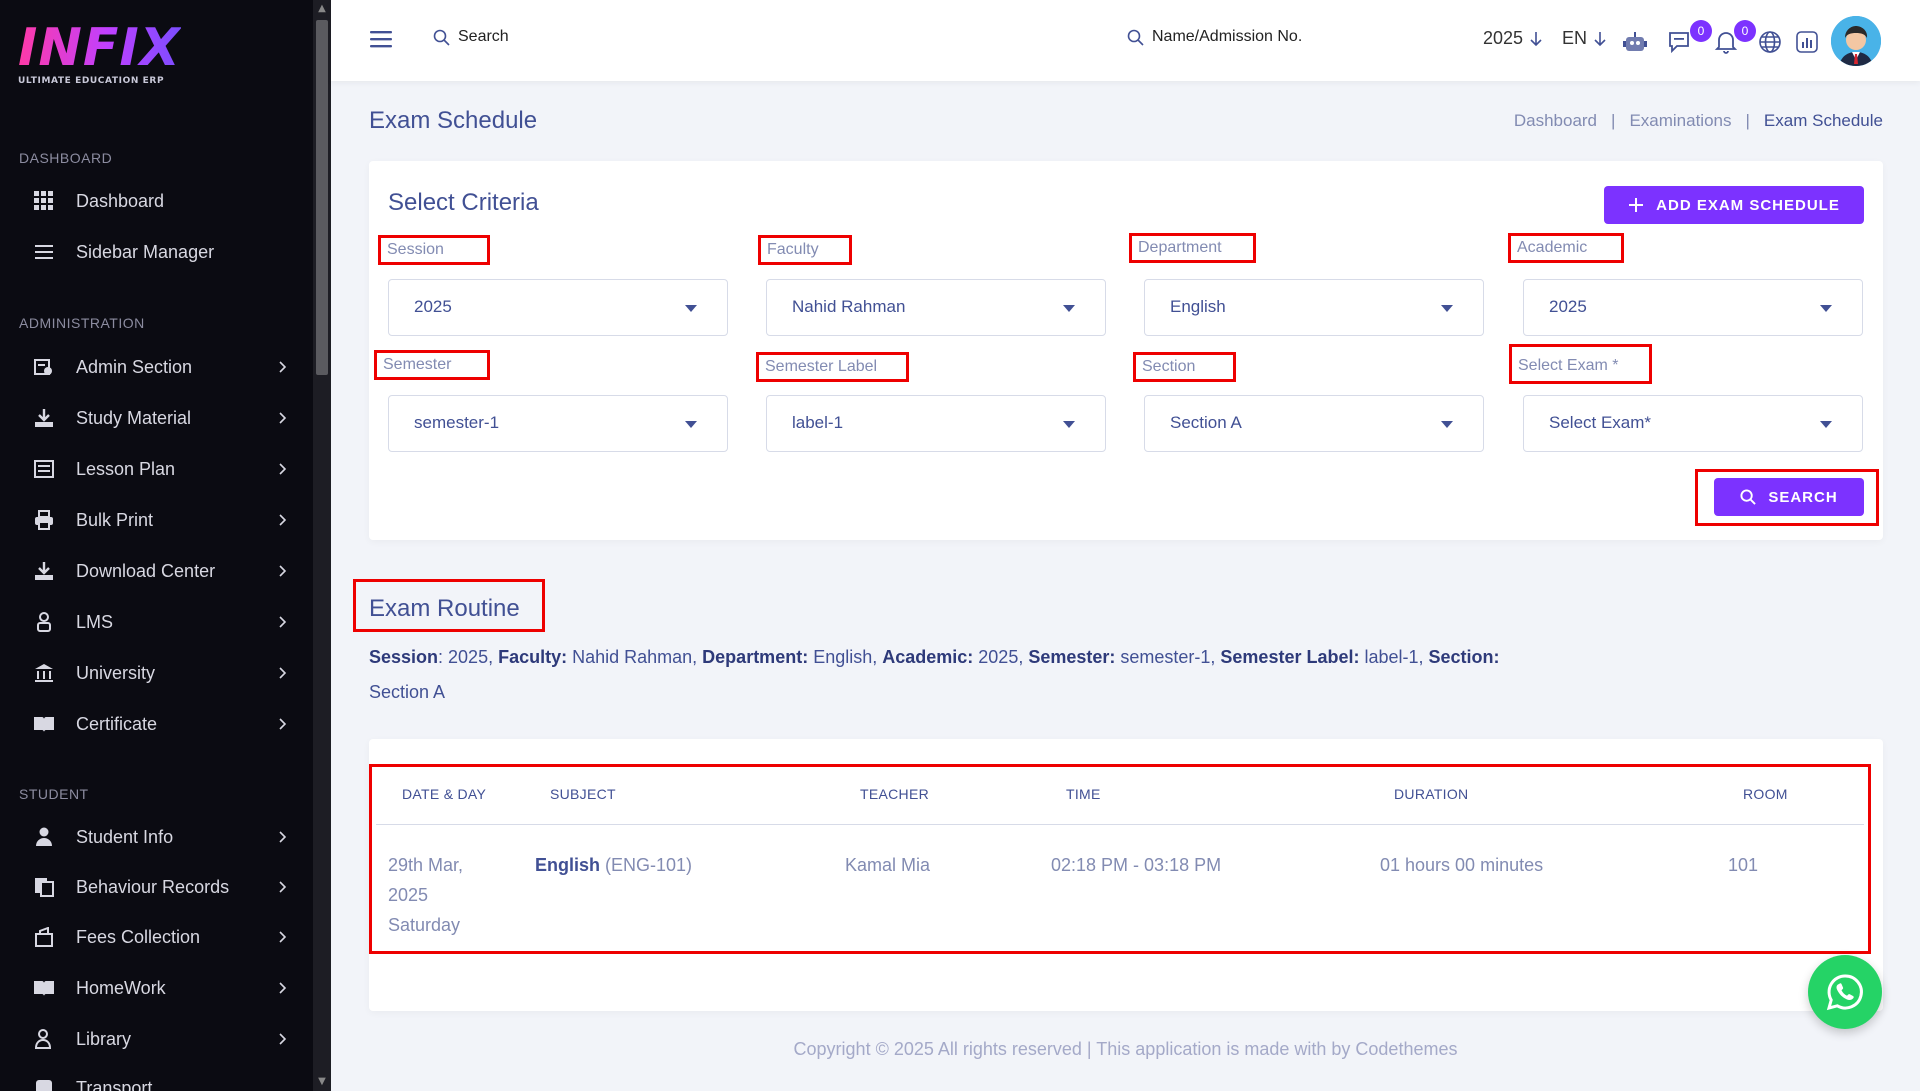 This screenshot has width=1920, height=1091. Describe the element at coordinates (805, 250) in the screenshot. I see `faculty-label: Faculty` at that location.